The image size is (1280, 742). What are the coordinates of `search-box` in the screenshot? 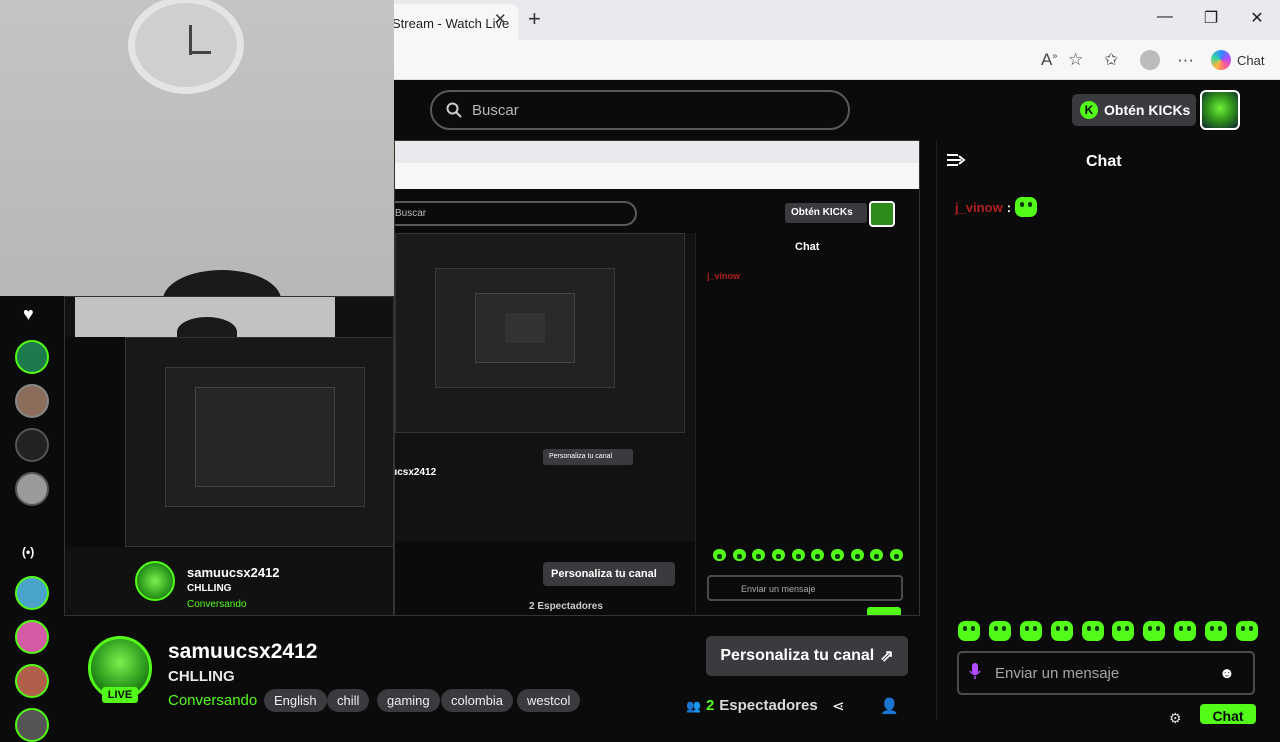 It's located at (640, 110).